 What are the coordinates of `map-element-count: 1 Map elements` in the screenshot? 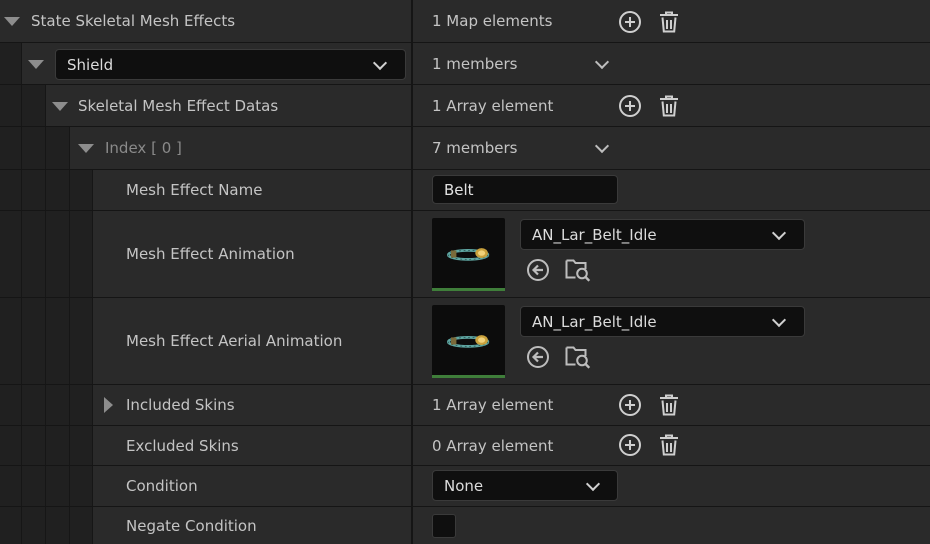 It's located at (492, 21).